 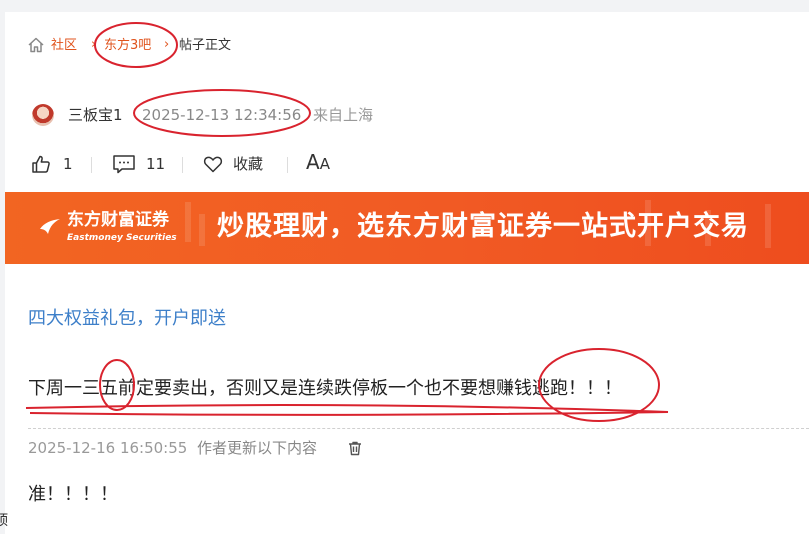 What do you see at coordinates (355, 448) in the screenshot?
I see `trash-icon` at bounding box center [355, 448].